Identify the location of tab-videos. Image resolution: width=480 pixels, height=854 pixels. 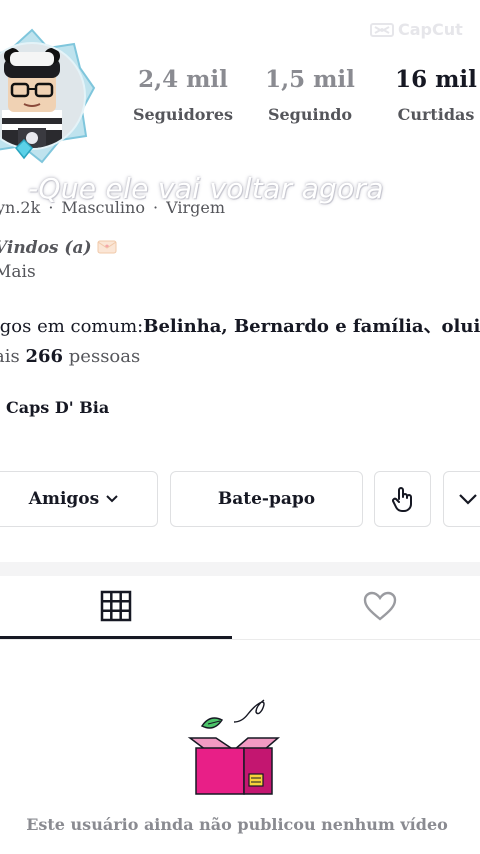
(116, 606).